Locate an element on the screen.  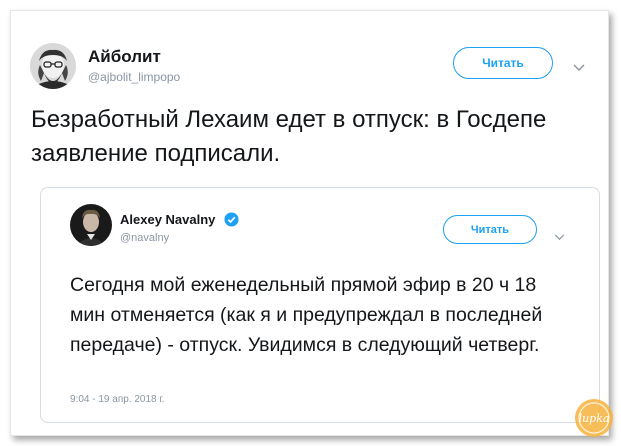
lupa-watermark-logo: lupka is located at coordinates (594, 420).